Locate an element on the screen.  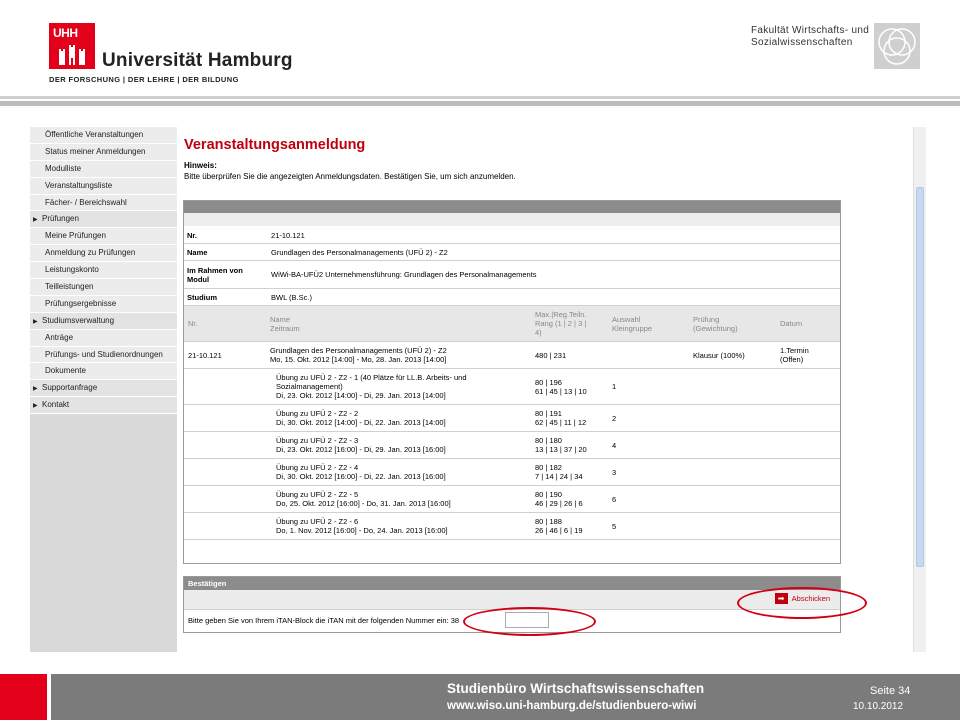
sidebar-item: Öffentliche Veranstaltungen is located at coordinates (103, 135).